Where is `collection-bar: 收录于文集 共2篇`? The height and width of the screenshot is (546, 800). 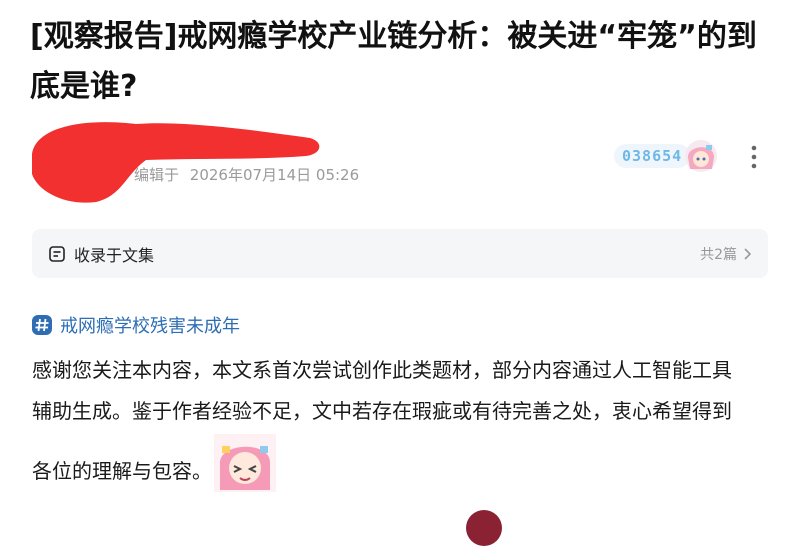 collection-bar: 收录于文集 共2篇 is located at coordinates (400, 253).